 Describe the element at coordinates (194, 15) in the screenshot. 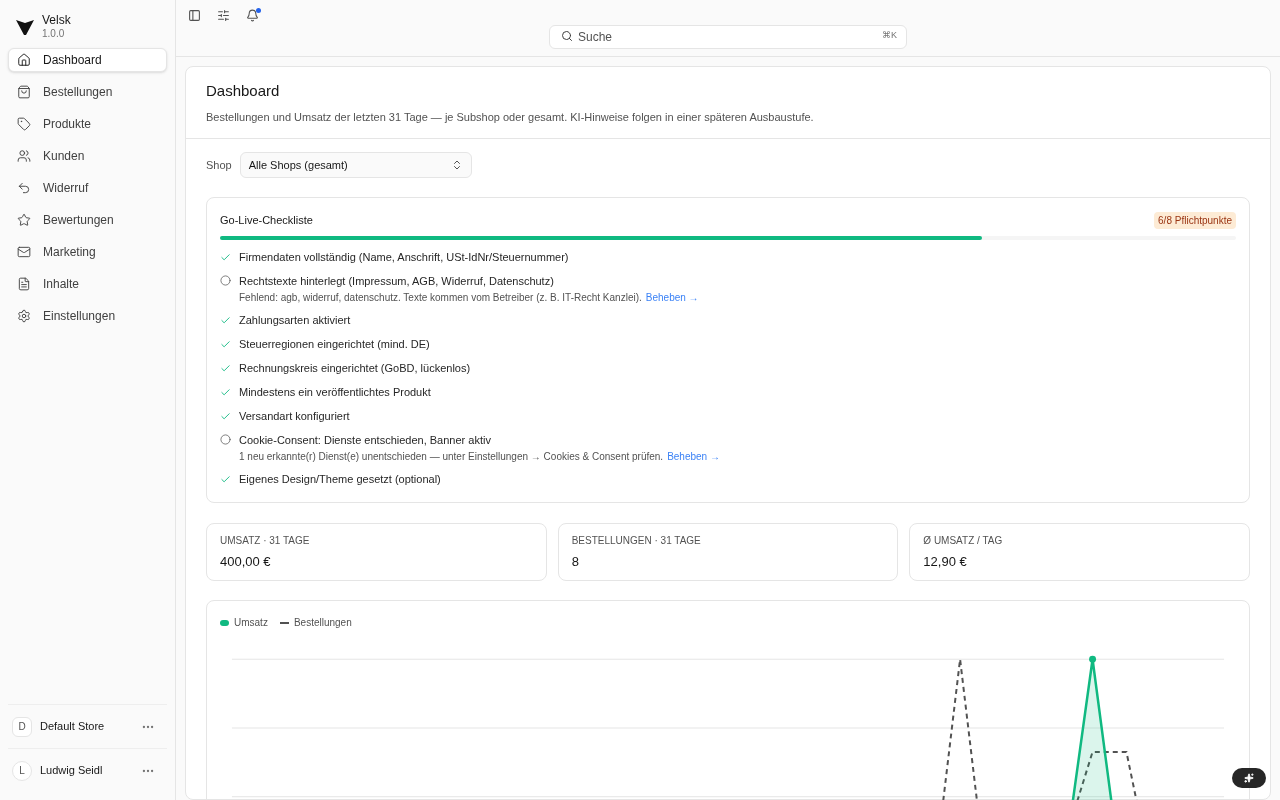

I see `sidebar-toggle-icon` at that location.